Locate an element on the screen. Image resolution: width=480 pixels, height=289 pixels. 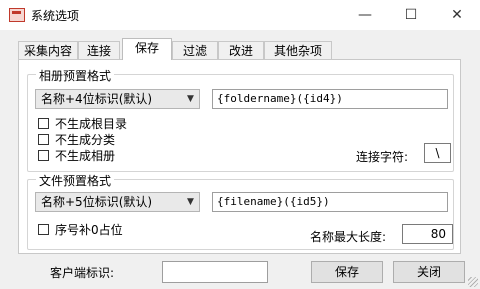
window-title: 系统选项 is located at coordinates (55, 16).